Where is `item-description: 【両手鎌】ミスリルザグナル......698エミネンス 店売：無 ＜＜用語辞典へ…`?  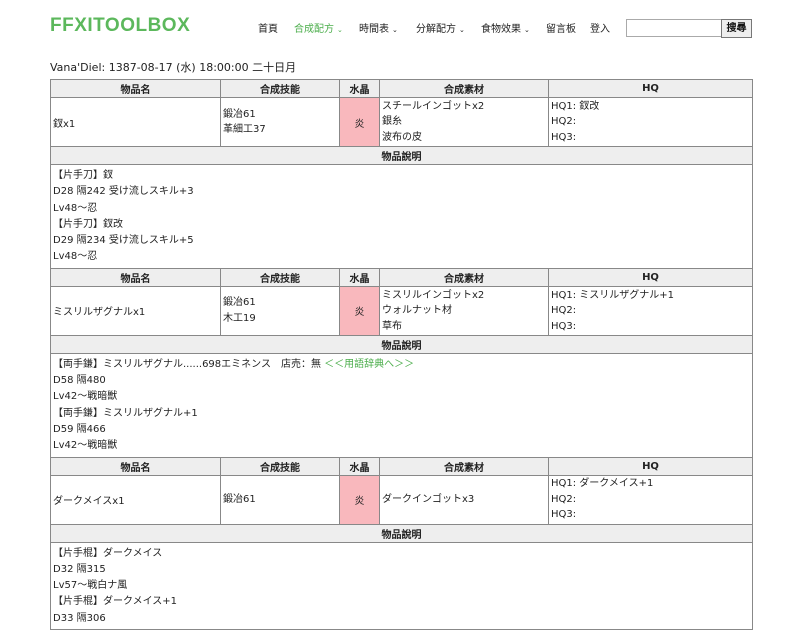
item-description: 【両手鎌】ミスリルザグナル......698エミネンス 店売：無 ＜＜用語辞典へ… is located at coordinates (401, 405).